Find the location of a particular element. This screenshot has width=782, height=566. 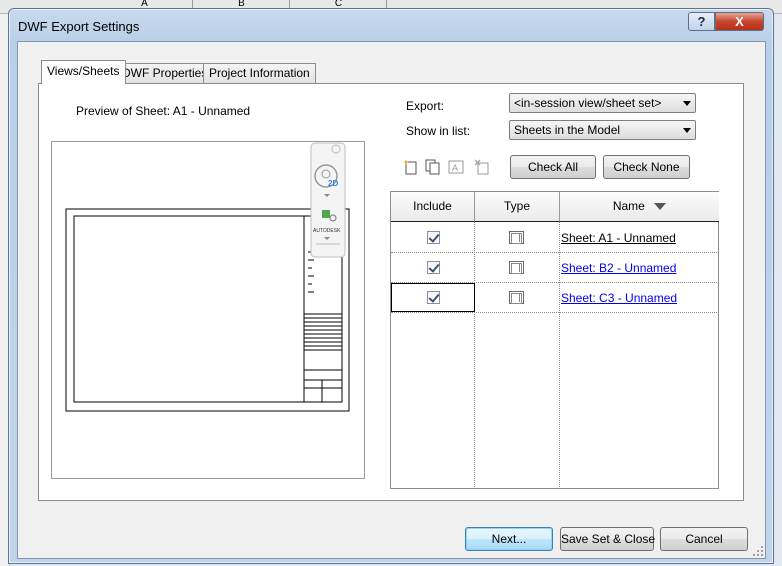

export-label: Export: is located at coordinates (425, 106).